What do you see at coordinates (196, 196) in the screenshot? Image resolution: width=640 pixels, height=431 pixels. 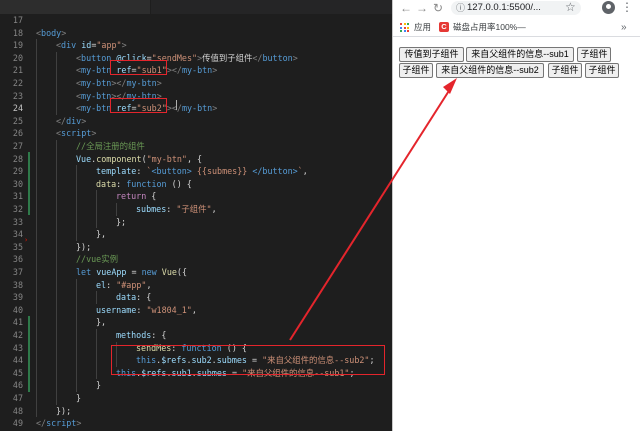 I see `code-line: 31 return {` at bounding box center [196, 196].